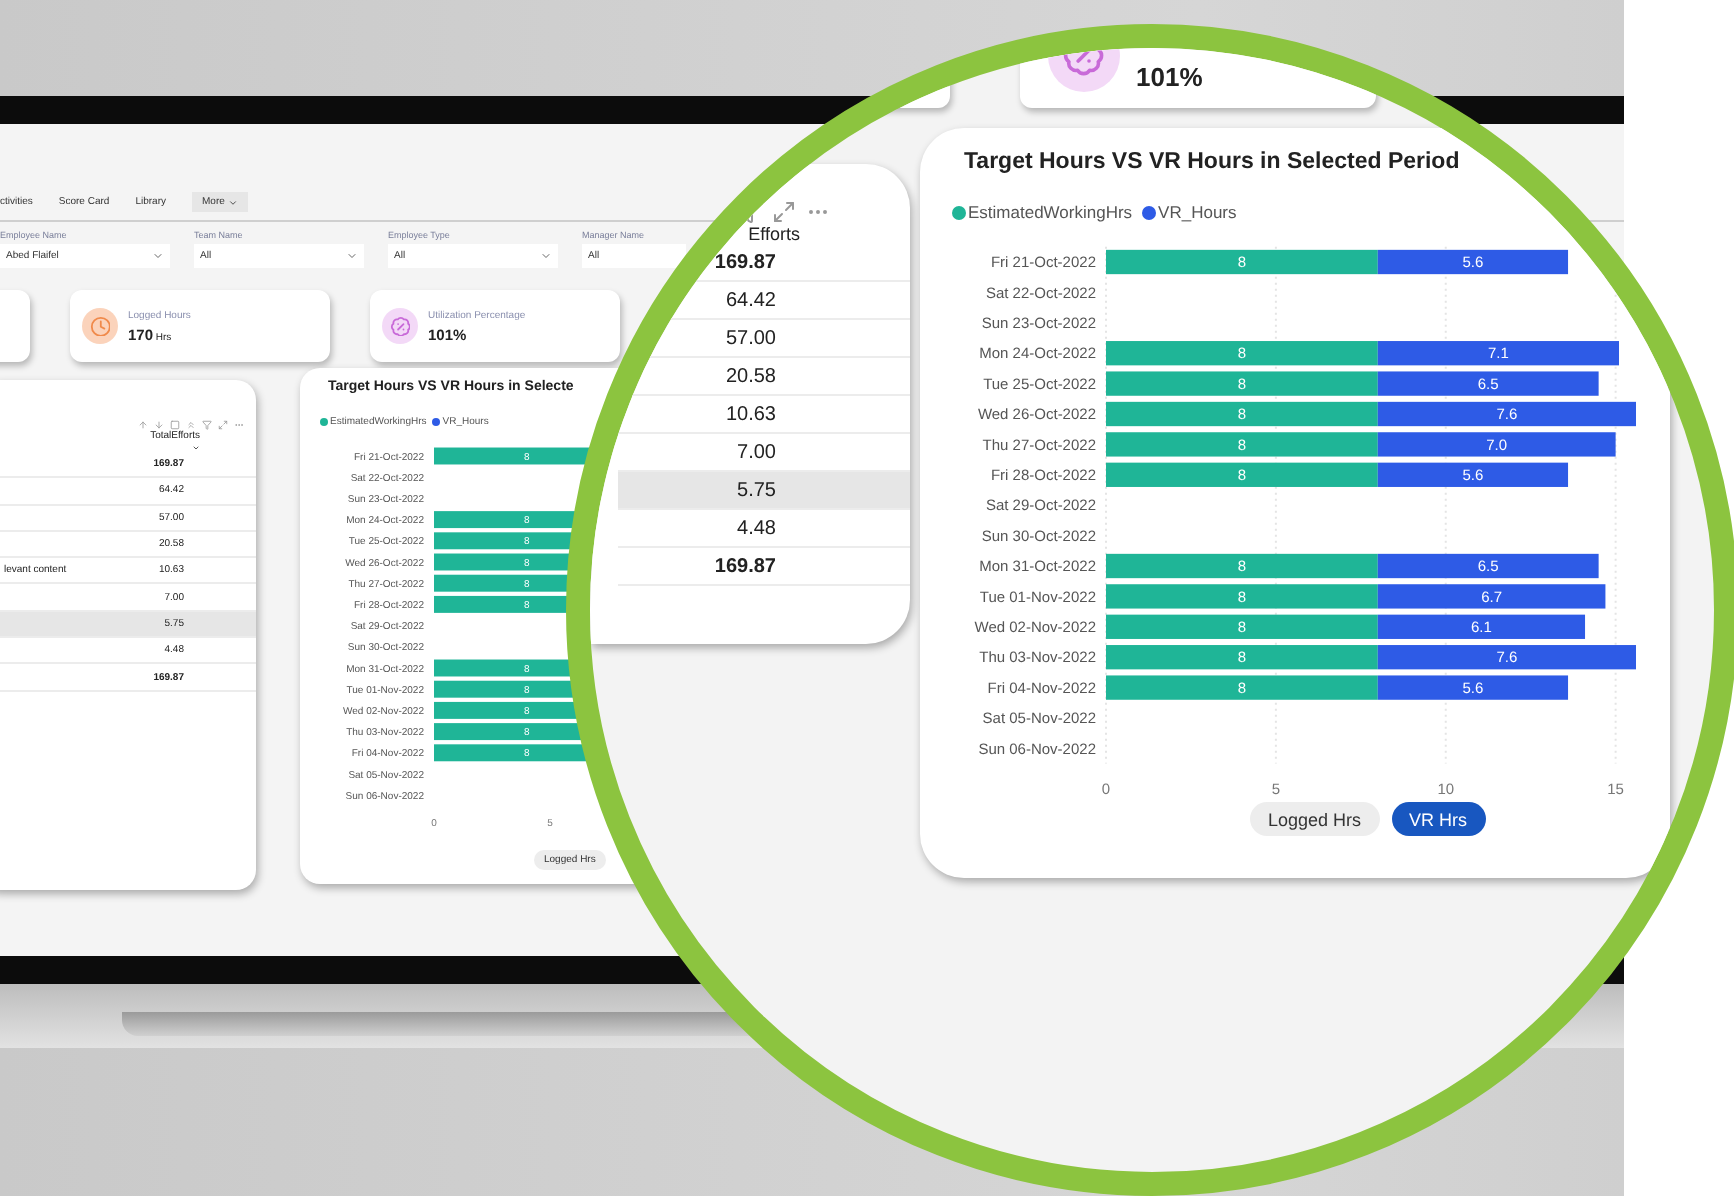  I want to click on table-cell: 5.75, so click(756, 490).